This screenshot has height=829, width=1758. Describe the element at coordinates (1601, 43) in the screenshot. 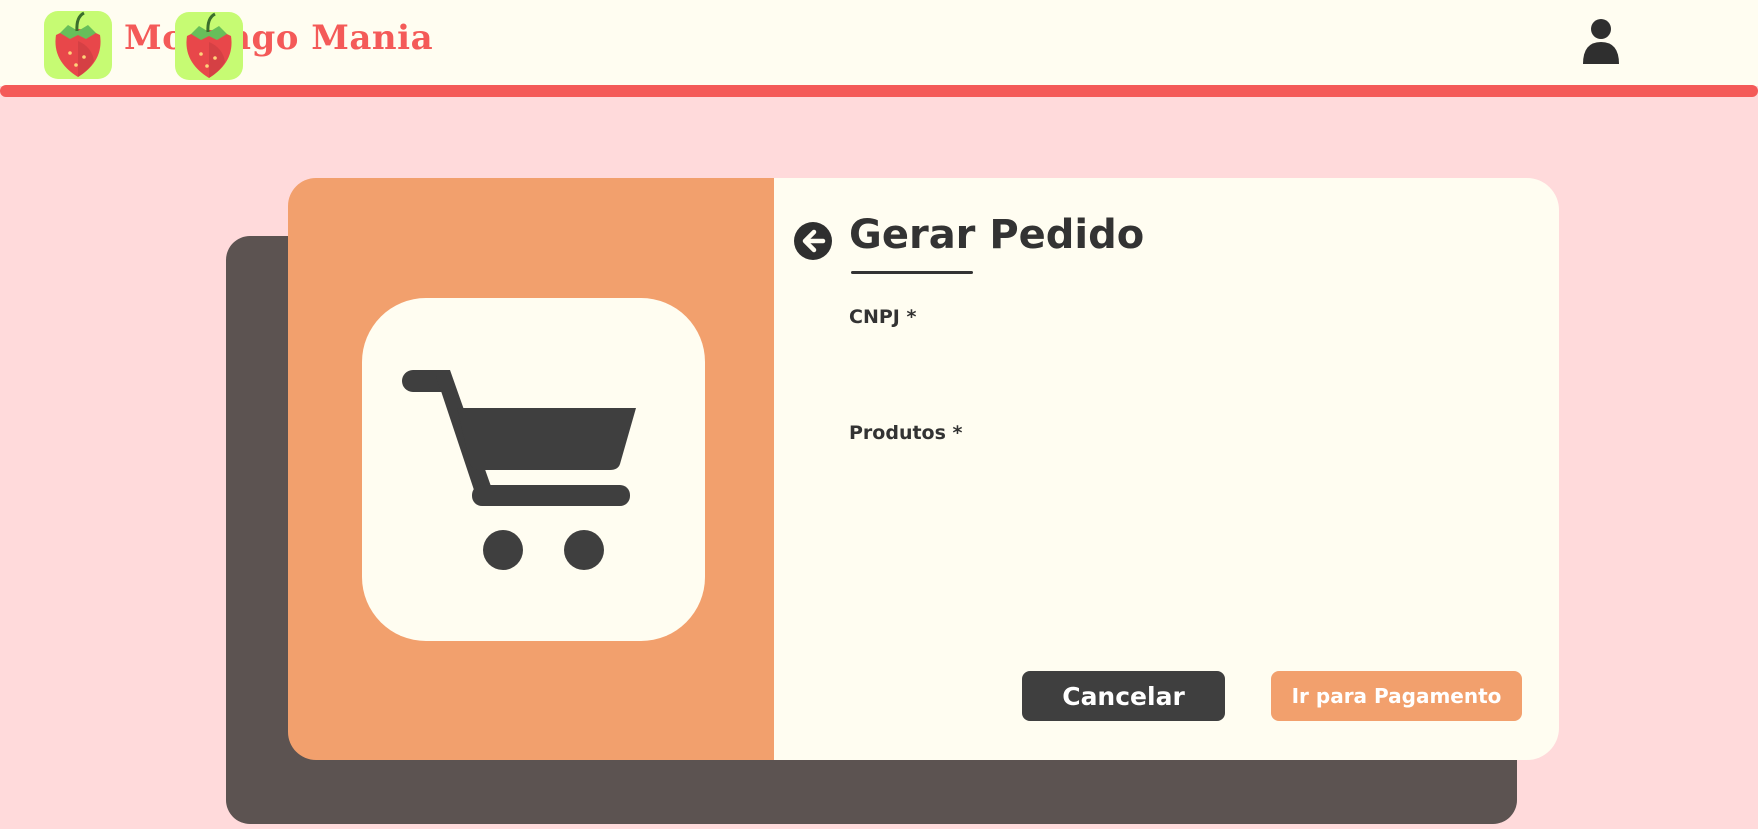

I see `user-icon` at that location.